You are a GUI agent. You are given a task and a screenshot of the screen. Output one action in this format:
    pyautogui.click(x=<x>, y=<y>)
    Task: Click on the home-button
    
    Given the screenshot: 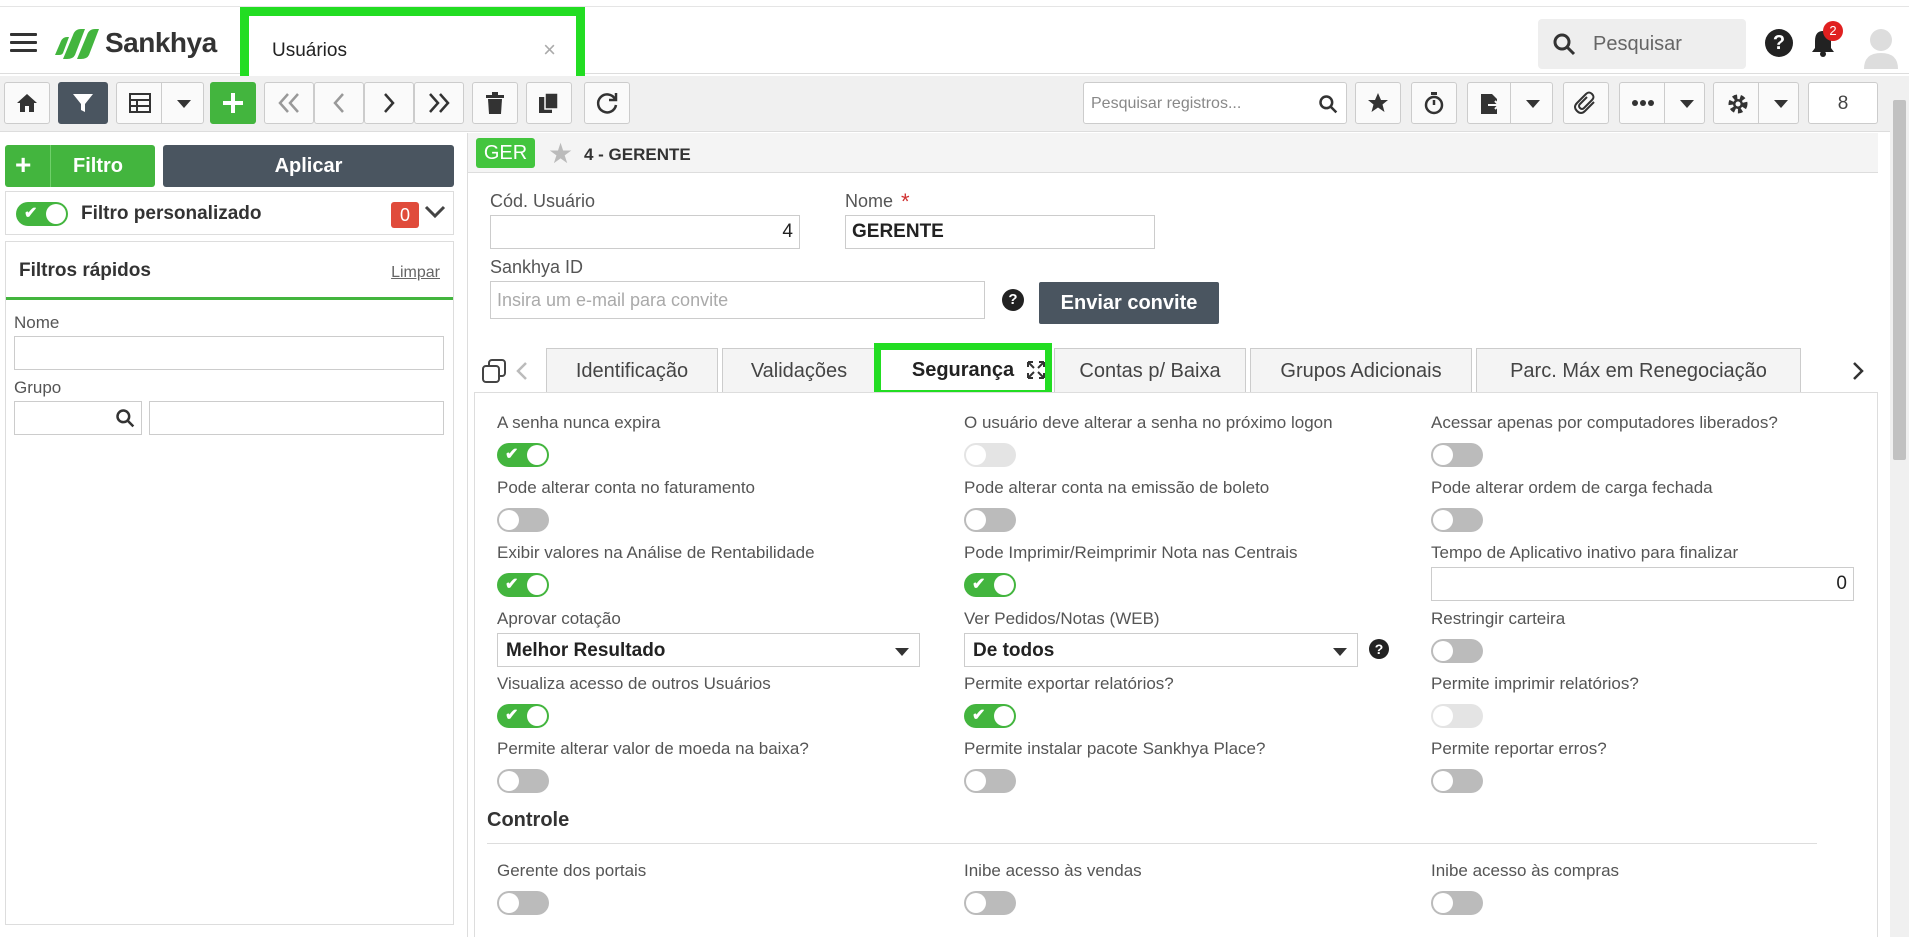 What is the action you would take?
    pyautogui.click(x=27, y=103)
    